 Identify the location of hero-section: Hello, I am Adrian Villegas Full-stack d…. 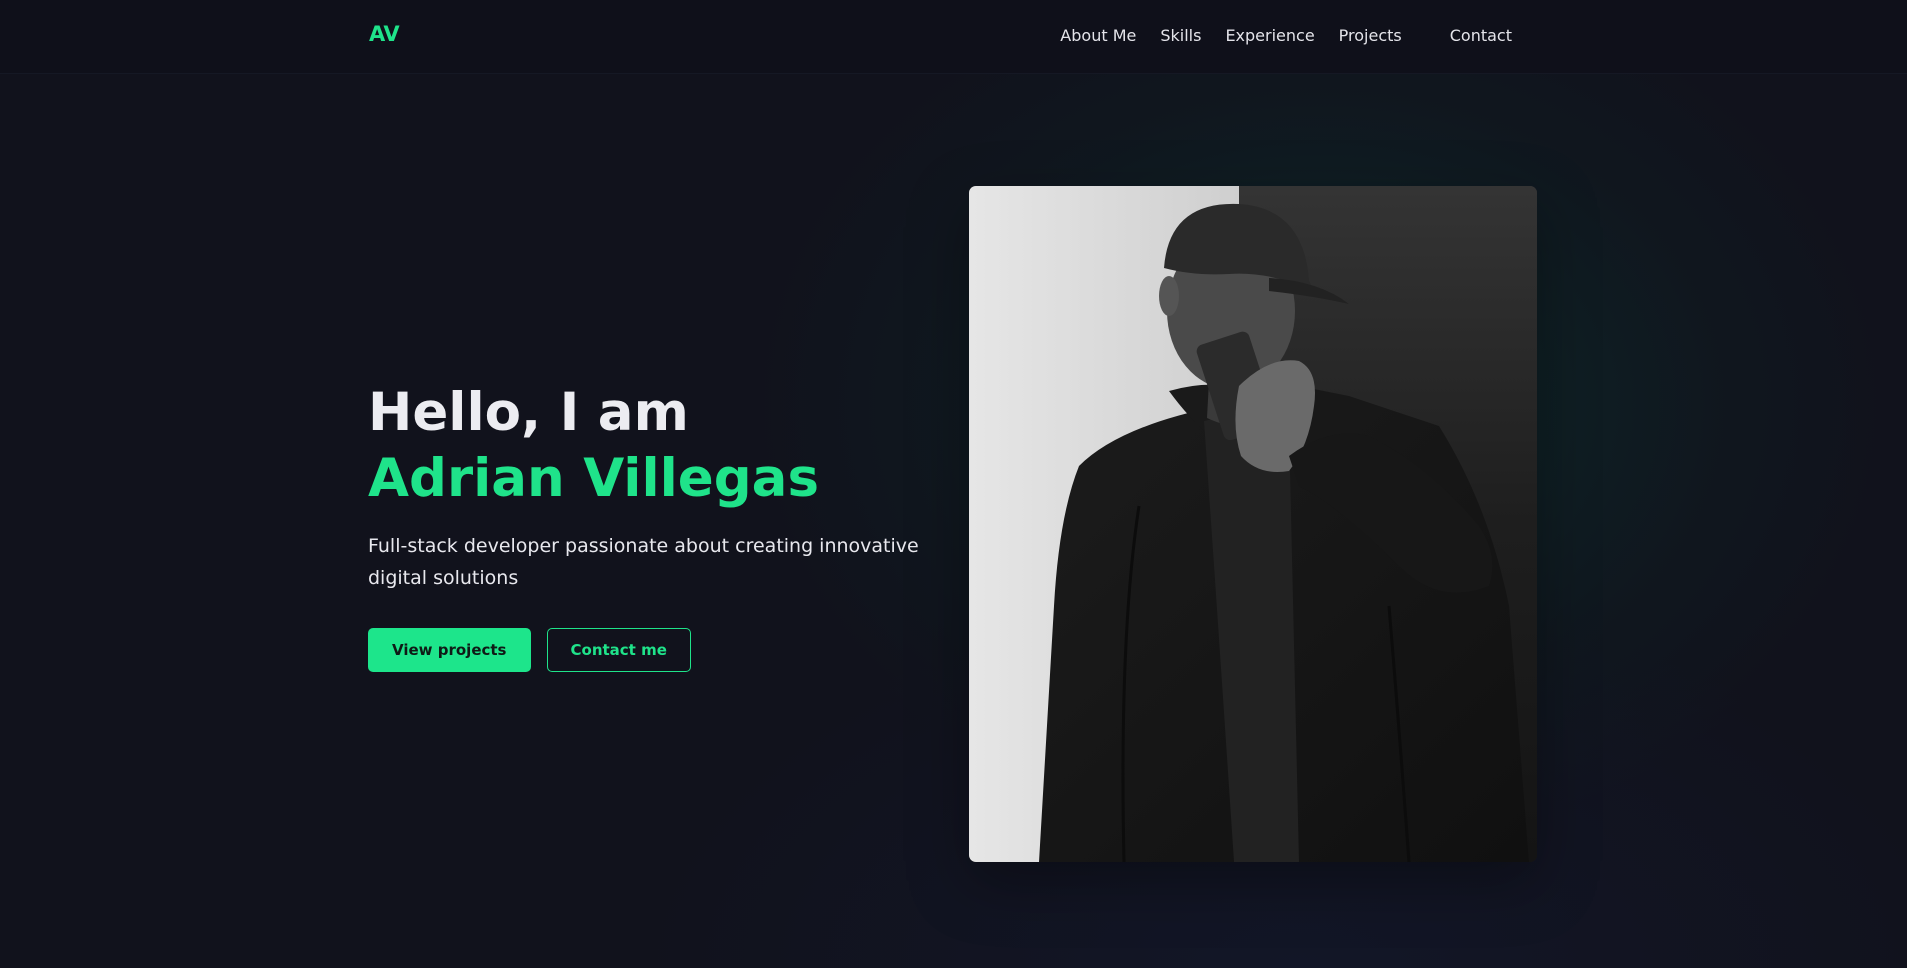
(663, 526).